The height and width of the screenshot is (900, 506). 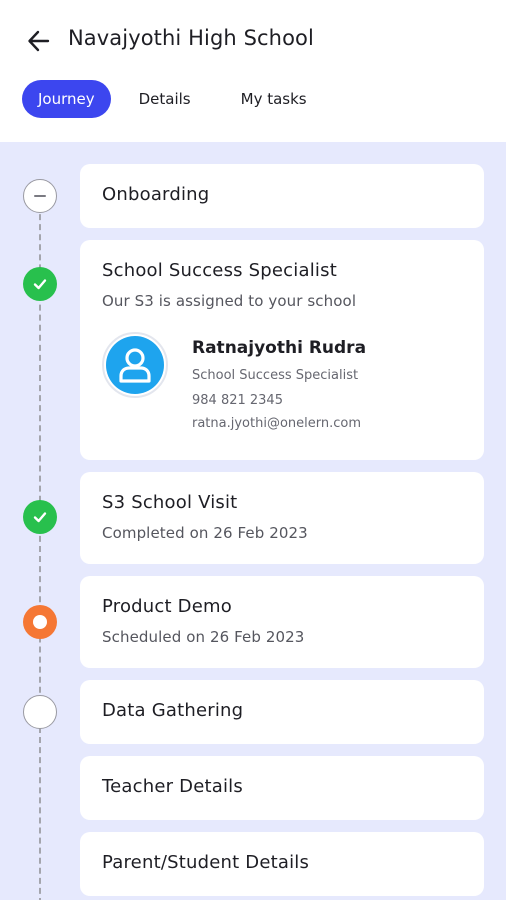 I want to click on contact-name: Ratnajyothi Rudra, so click(x=279, y=348).